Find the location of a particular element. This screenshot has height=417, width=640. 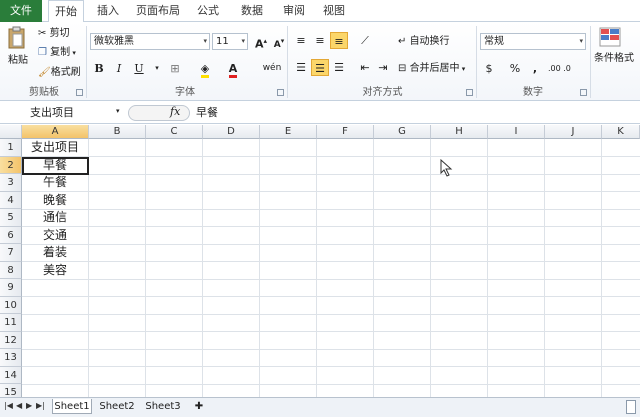

alignment-launcher-icon is located at coordinates (469, 92).